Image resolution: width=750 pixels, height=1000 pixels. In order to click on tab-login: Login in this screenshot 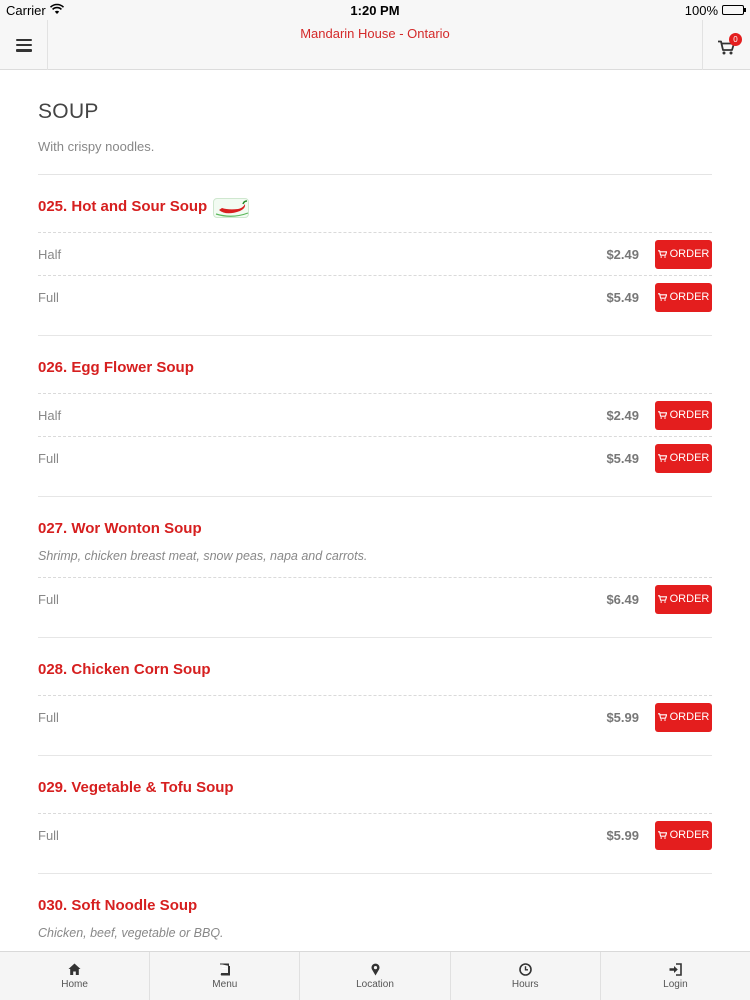, I will do `click(675, 976)`.